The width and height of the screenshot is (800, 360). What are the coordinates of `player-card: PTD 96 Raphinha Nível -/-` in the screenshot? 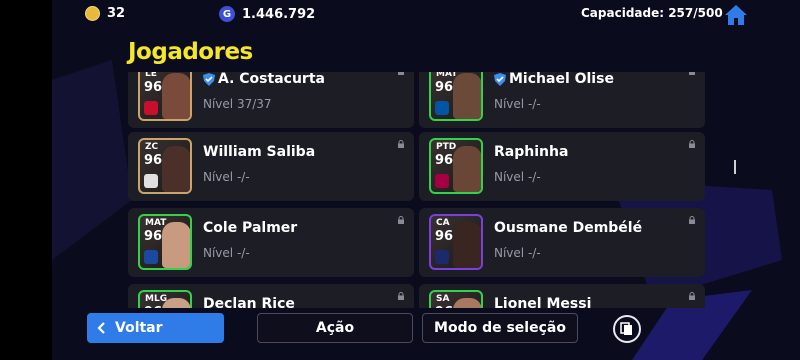 It's located at (562, 166).